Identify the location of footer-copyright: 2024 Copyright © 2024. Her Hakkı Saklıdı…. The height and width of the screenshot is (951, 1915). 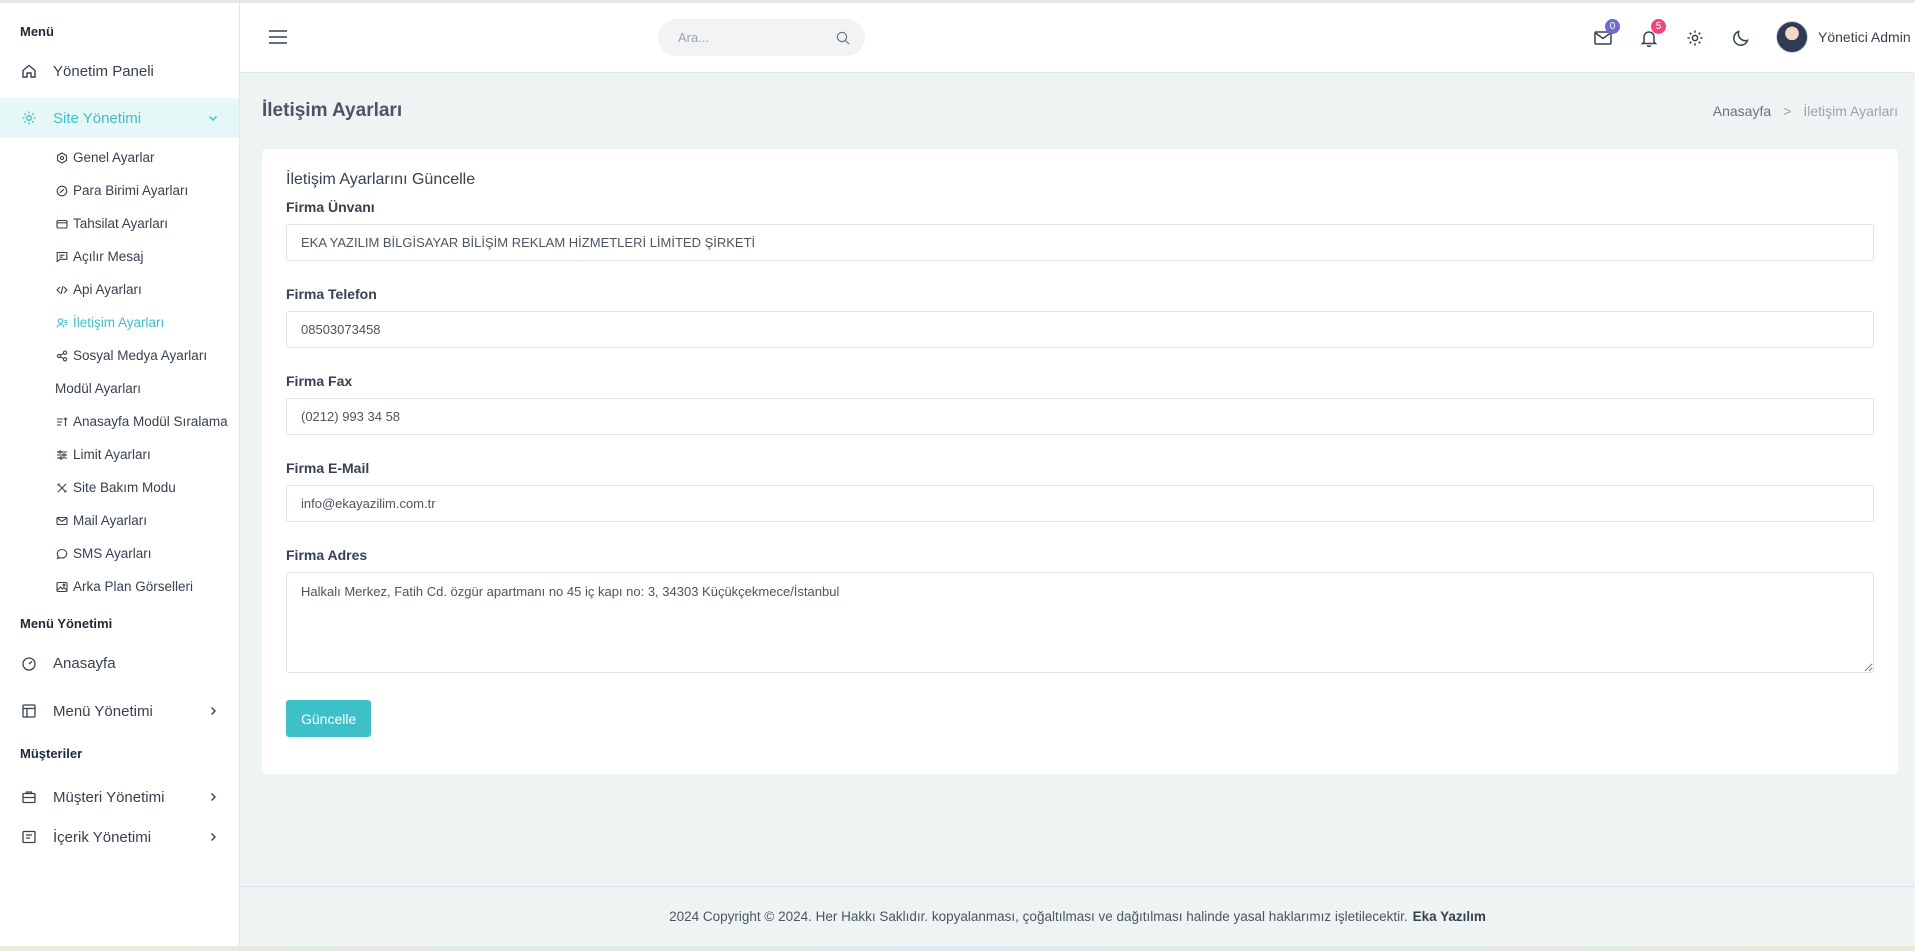
(1038, 916).